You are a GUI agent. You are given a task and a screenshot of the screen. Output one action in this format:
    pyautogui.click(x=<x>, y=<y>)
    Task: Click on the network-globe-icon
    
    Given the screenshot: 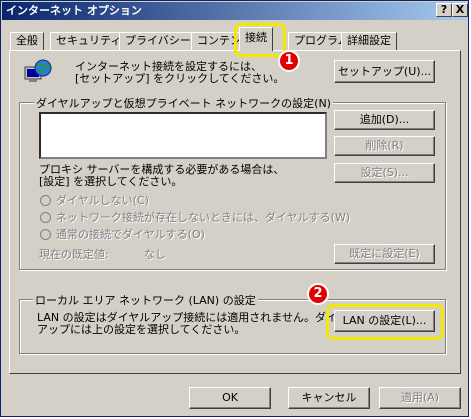 What is the action you would take?
    pyautogui.click(x=38, y=73)
    